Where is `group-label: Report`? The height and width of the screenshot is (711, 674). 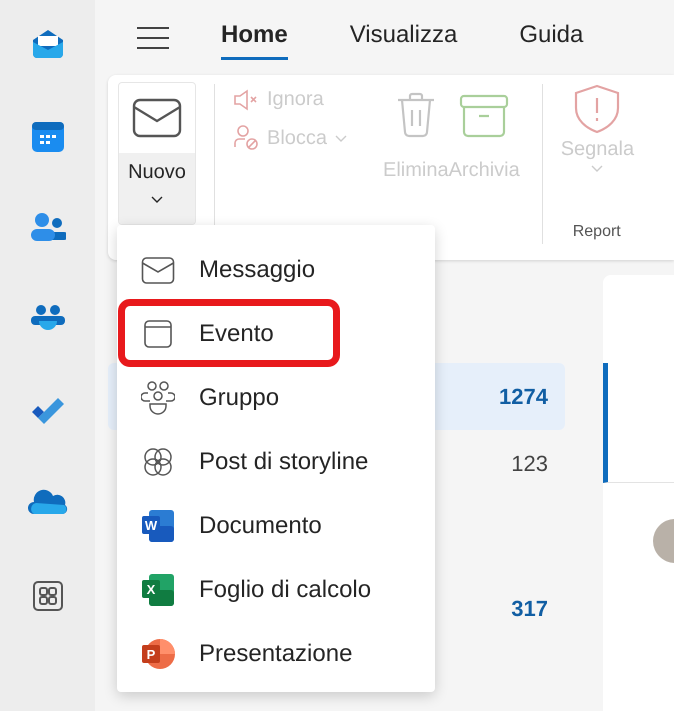
group-label: Report is located at coordinates (596, 232).